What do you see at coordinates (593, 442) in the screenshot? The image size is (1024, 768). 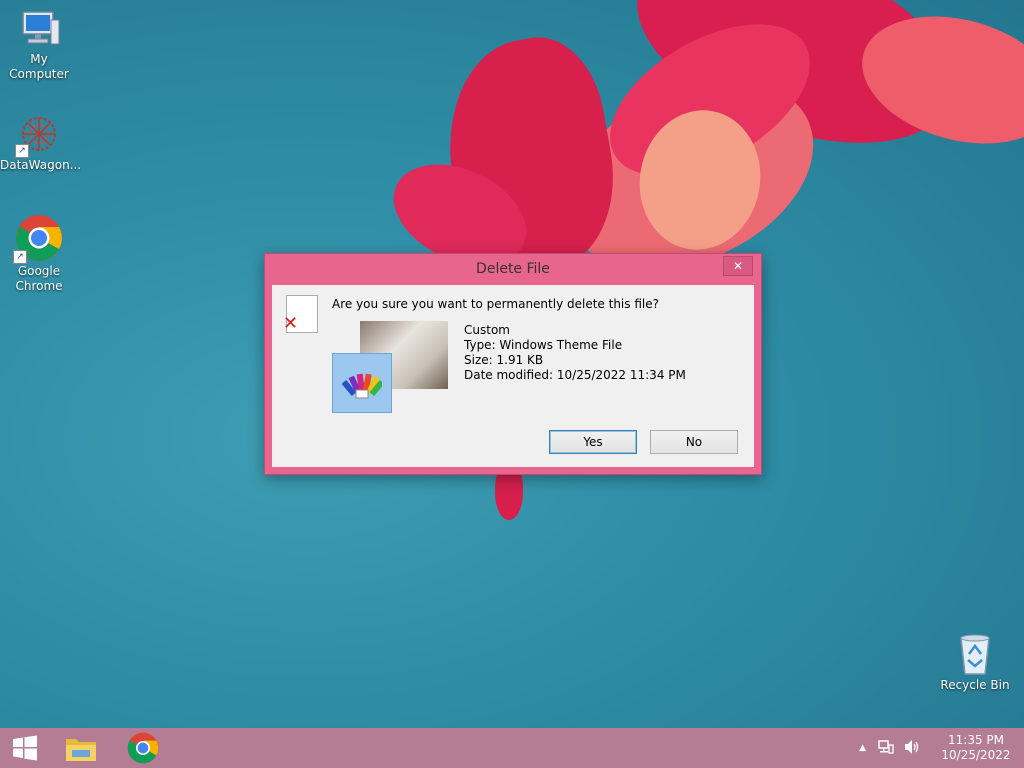 I see `yes-button: Yes` at bounding box center [593, 442].